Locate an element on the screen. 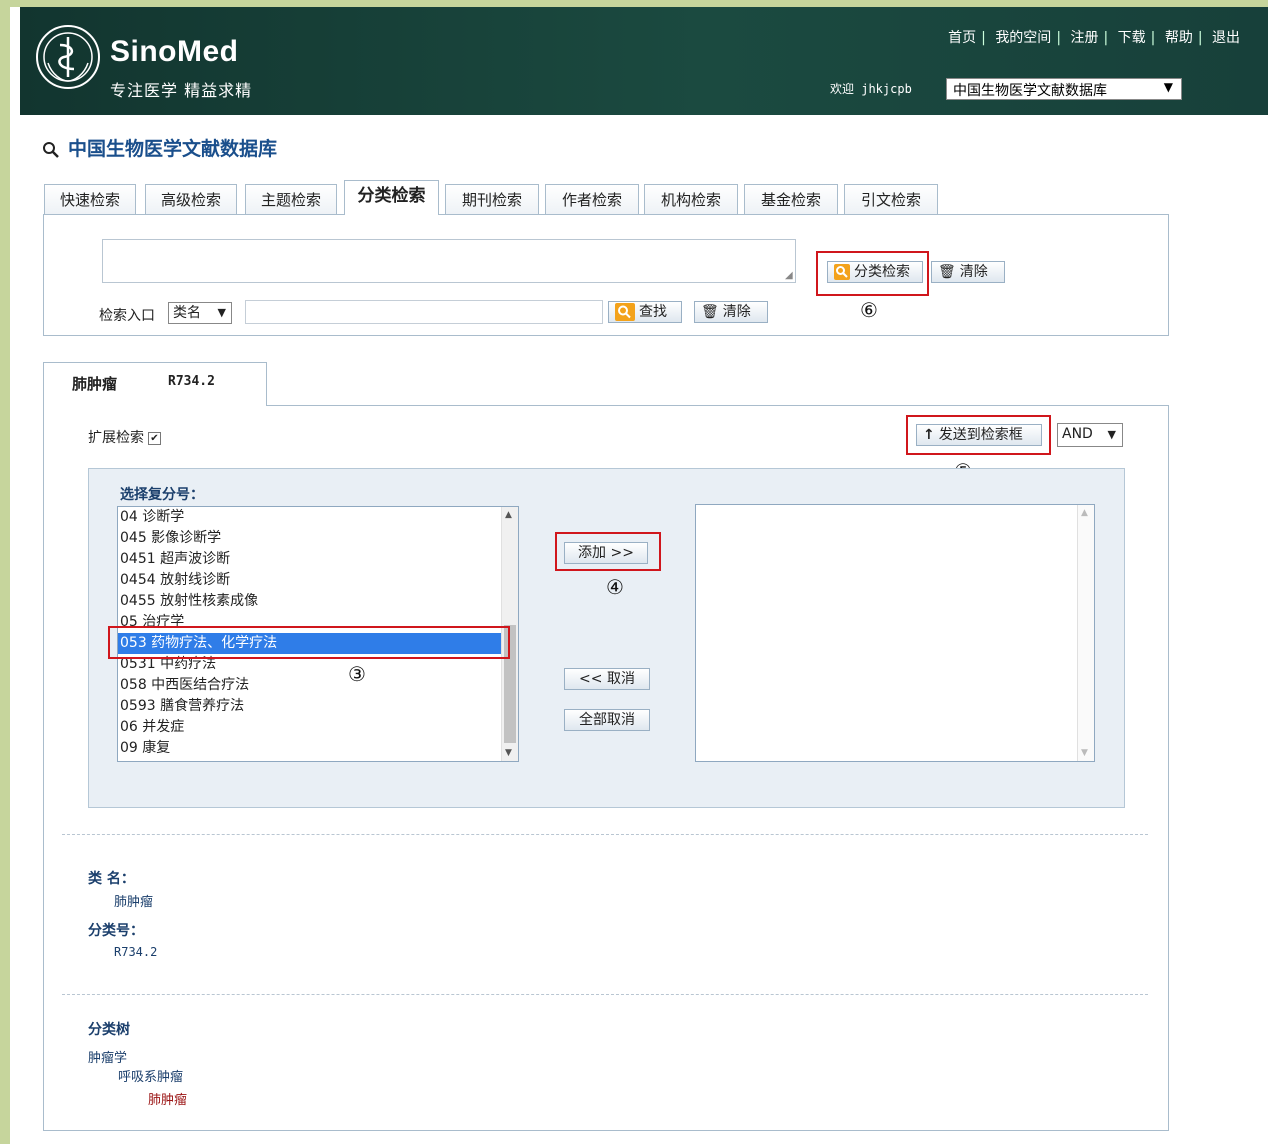 This screenshot has height=1144, width=1268. clear-button: 🗑 清除 is located at coordinates (968, 272).